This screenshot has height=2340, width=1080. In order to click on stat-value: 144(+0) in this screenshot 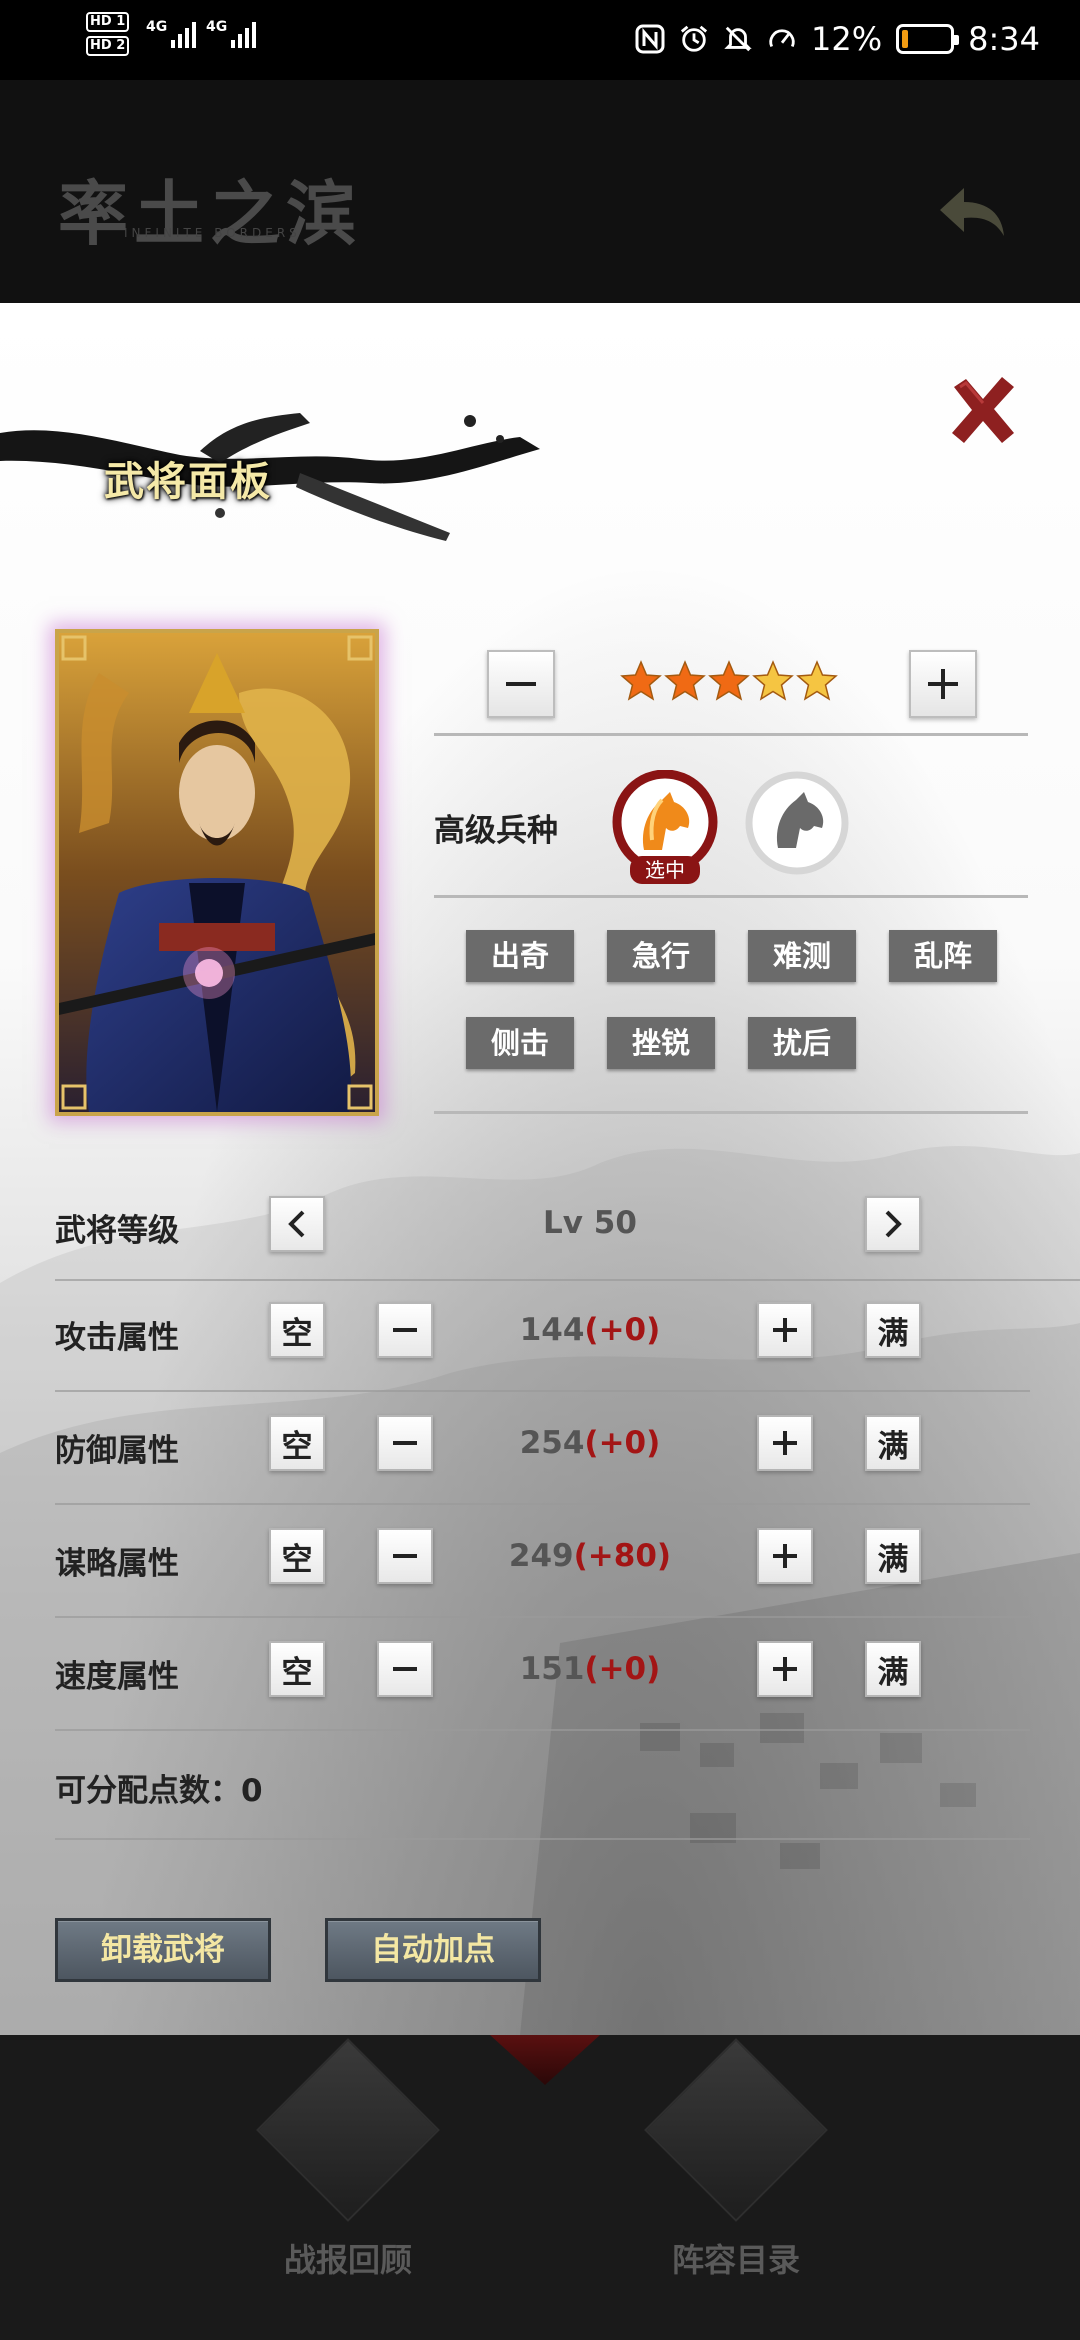, I will do `click(590, 1330)`.